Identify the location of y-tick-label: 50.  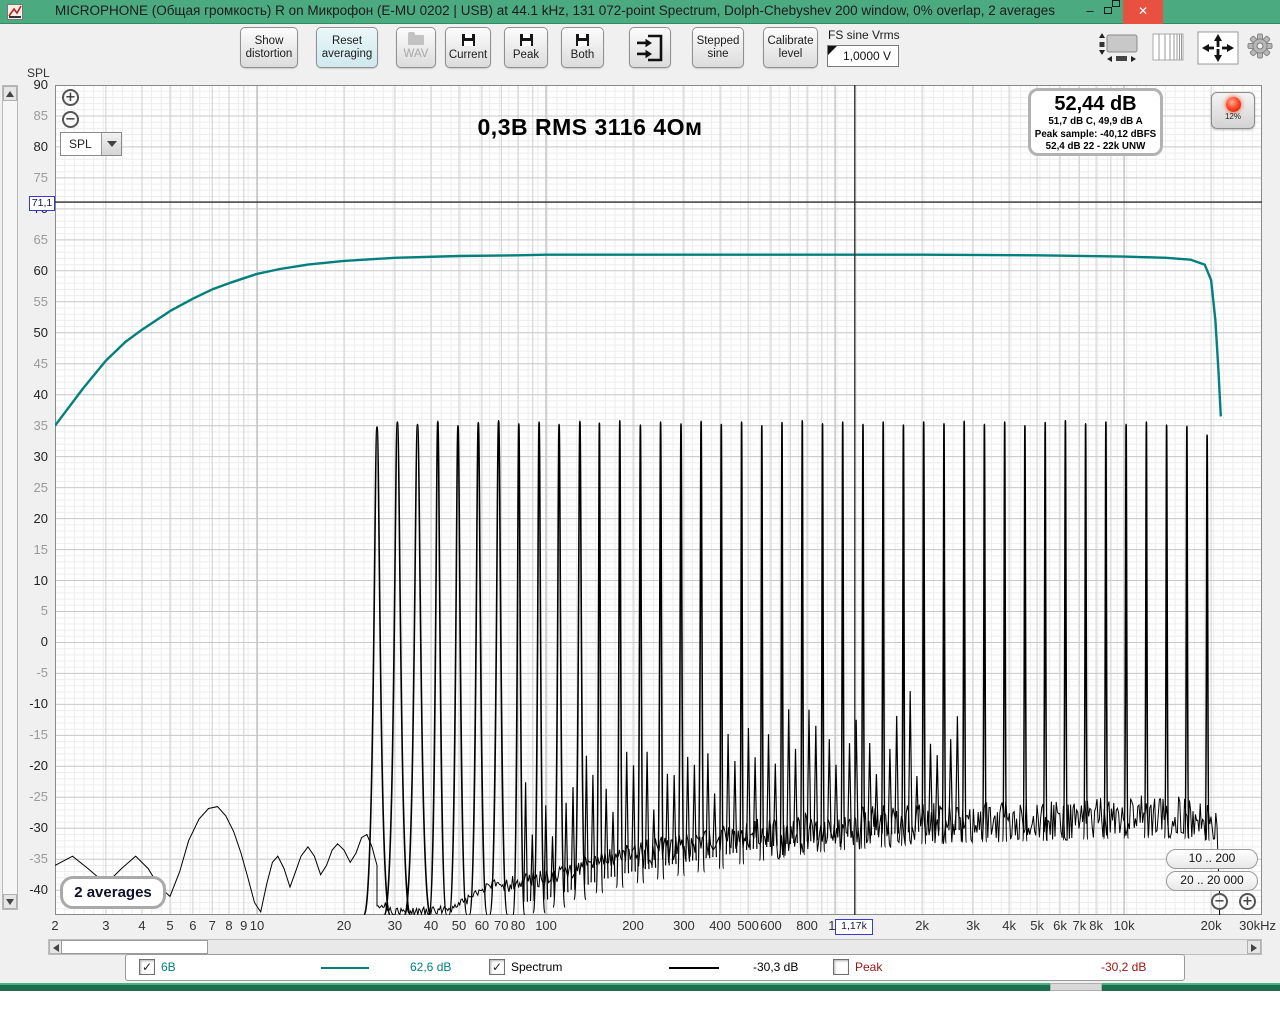
(40, 332).